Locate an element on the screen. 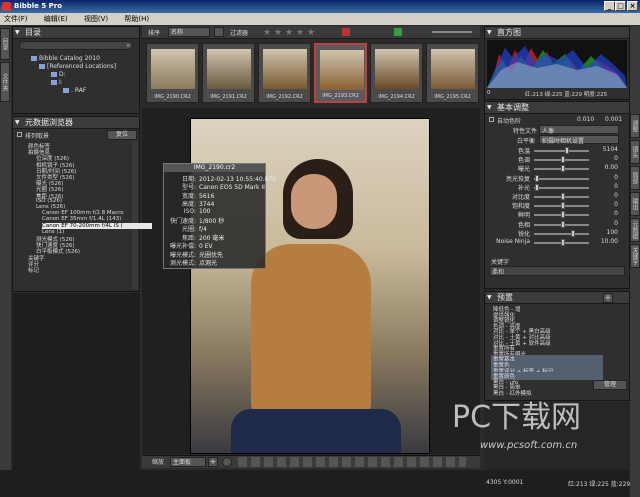 The width and height of the screenshot is (640, 497). maximize-button: □ is located at coordinates (620, 6).